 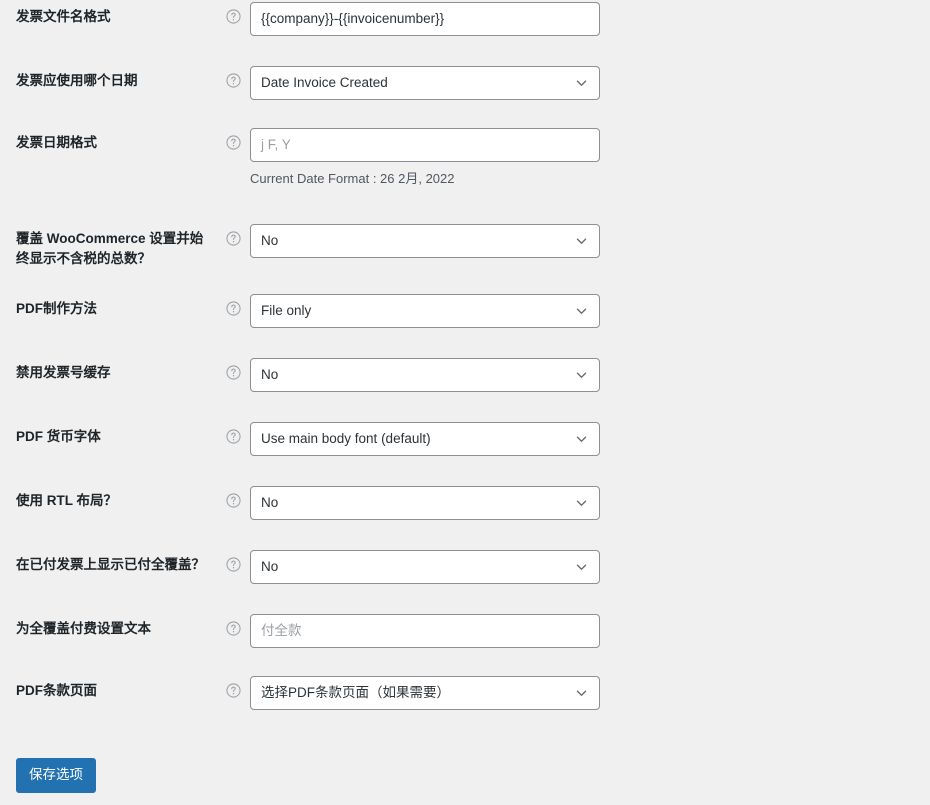 What do you see at coordinates (58, 436) in the screenshot?
I see `setting-label: PDF 货币字体` at bounding box center [58, 436].